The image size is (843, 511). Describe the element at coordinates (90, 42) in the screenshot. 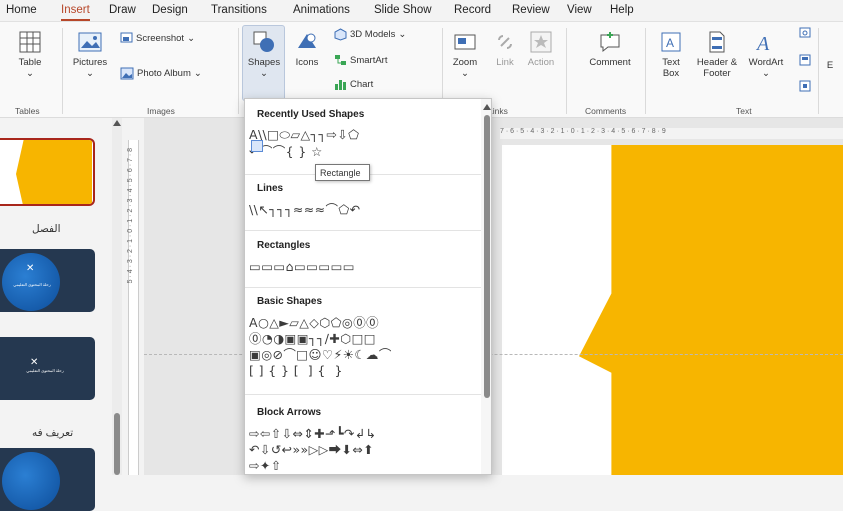

I see `picture-icon` at that location.